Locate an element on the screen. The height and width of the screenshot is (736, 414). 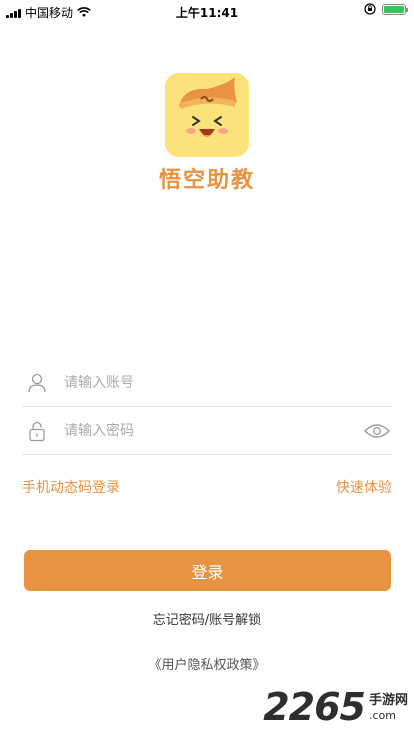
privacy-policy-link: 《用户隐私权政策》 is located at coordinates (207, 663).